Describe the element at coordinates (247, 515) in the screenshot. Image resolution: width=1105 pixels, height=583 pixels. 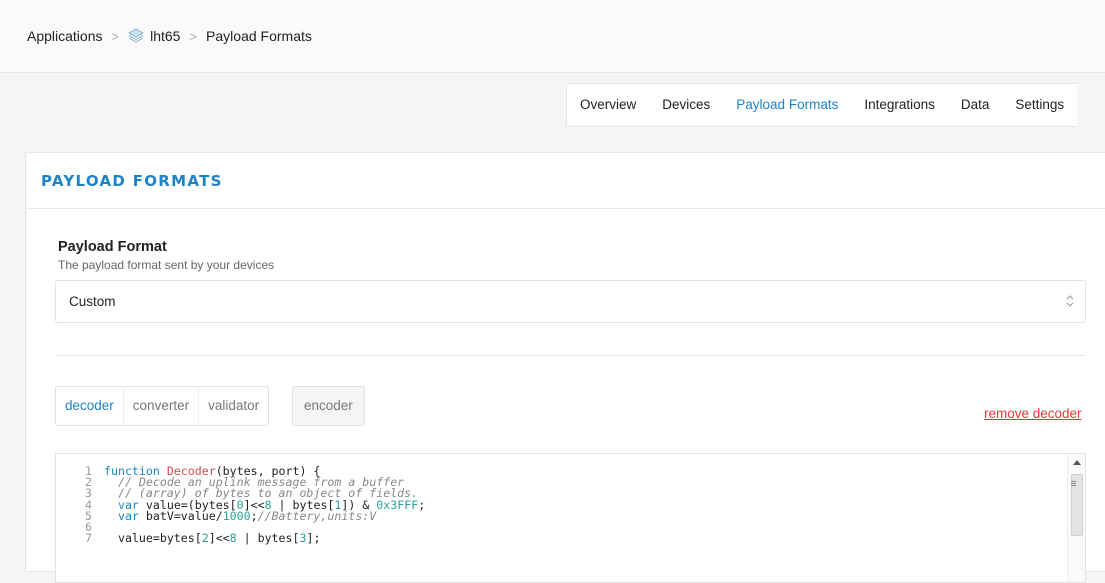
I see `code-line: var batV=value/1000;//Battery,units:V` at that location.